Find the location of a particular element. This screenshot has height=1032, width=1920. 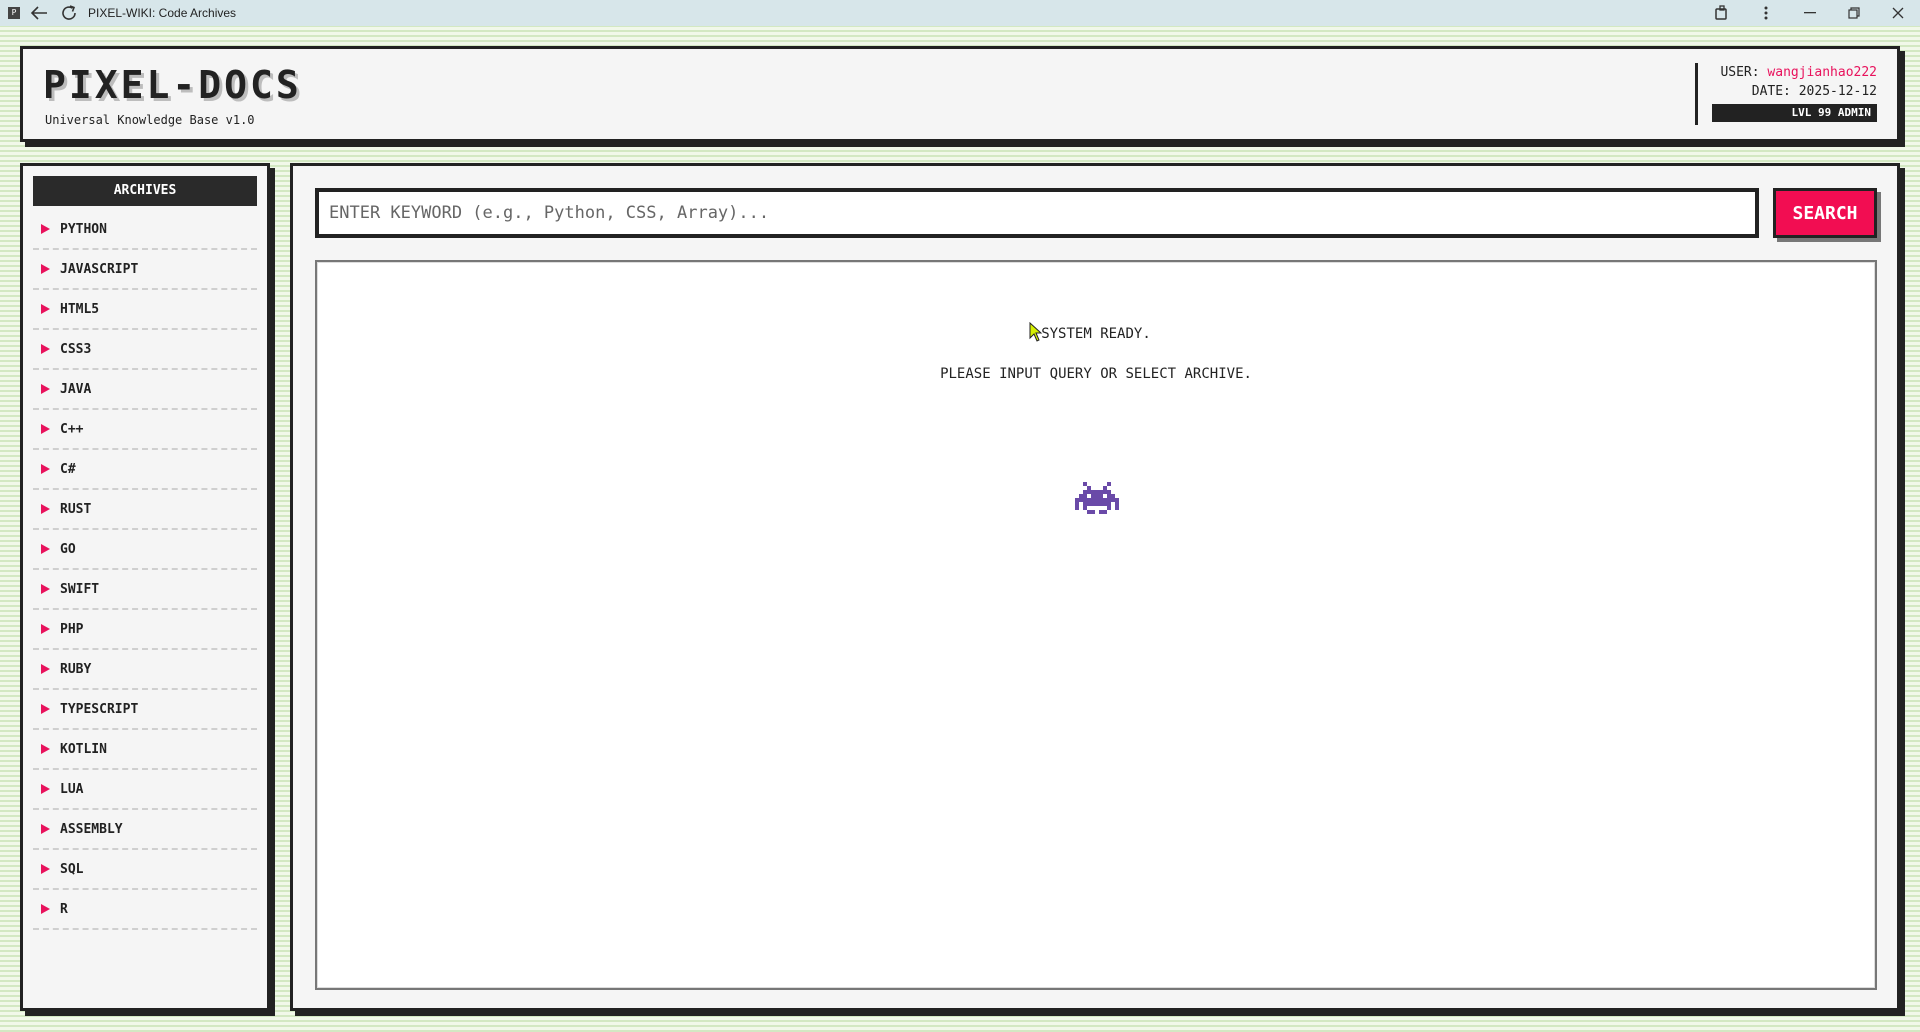

brand-title: PIXEL-DOCS is located at coordinates (172, 85).